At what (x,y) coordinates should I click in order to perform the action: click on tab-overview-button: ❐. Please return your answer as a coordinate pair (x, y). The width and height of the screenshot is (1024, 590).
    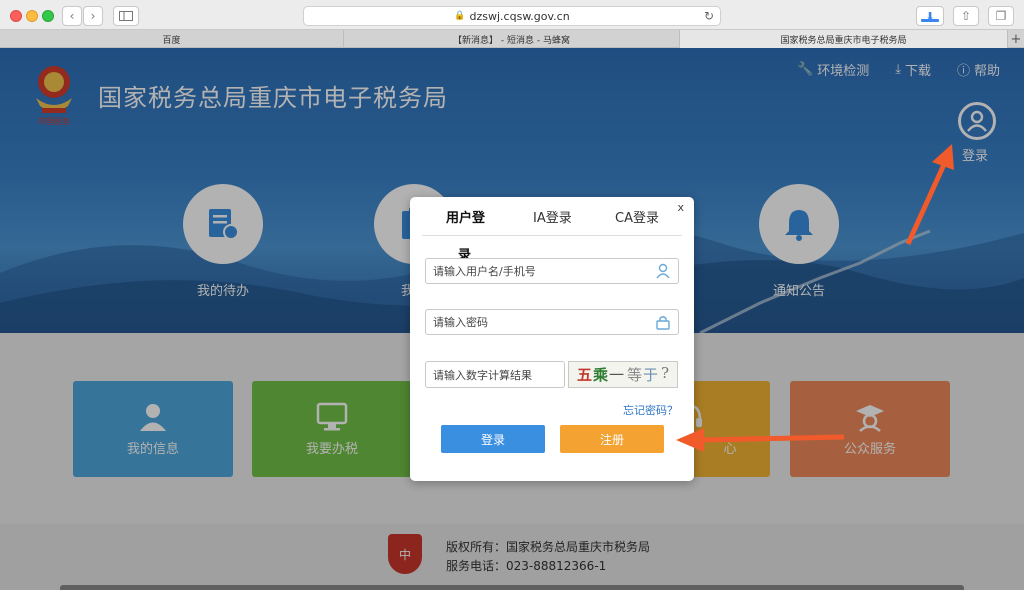
    Looking at the image, I should click on (1001, 16).